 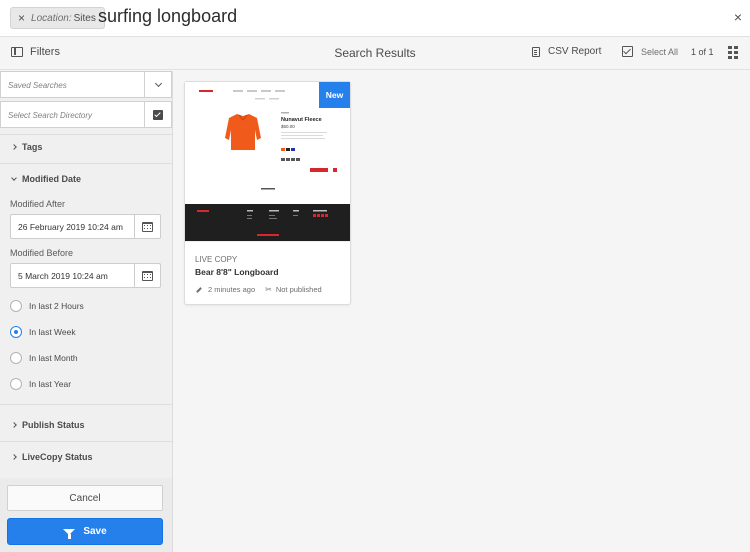 I want to click on select-directory-icon, so click(x=158, y=114).